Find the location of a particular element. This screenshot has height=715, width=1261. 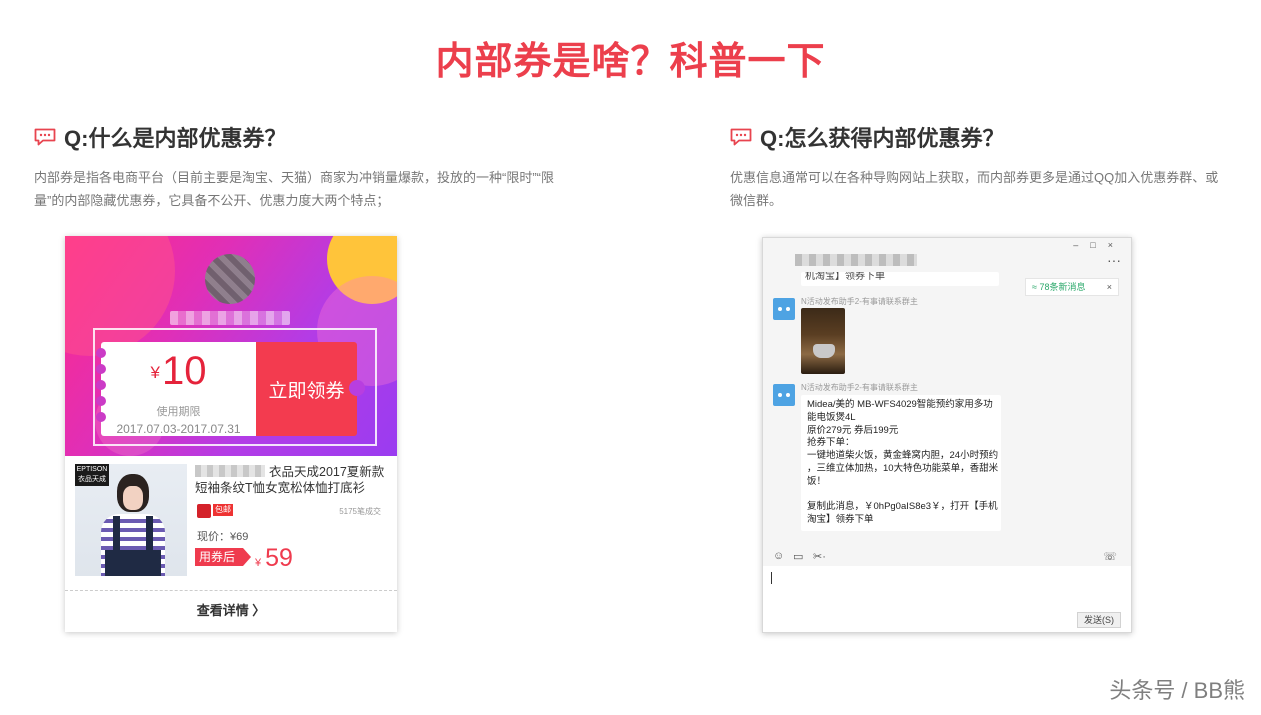

claim-coupon-button: 立即领券 is located at coordinates (310, 389).